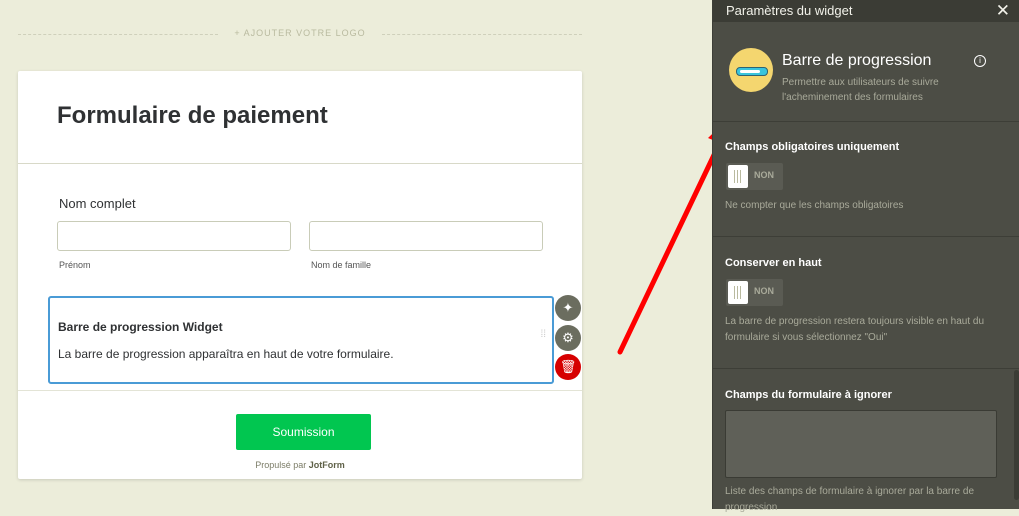 This screenshot has width=1019, height=516. Describe the element at coordinates (568, 367) in the screenshot. I see `trash-icon: 🗑` at that location.